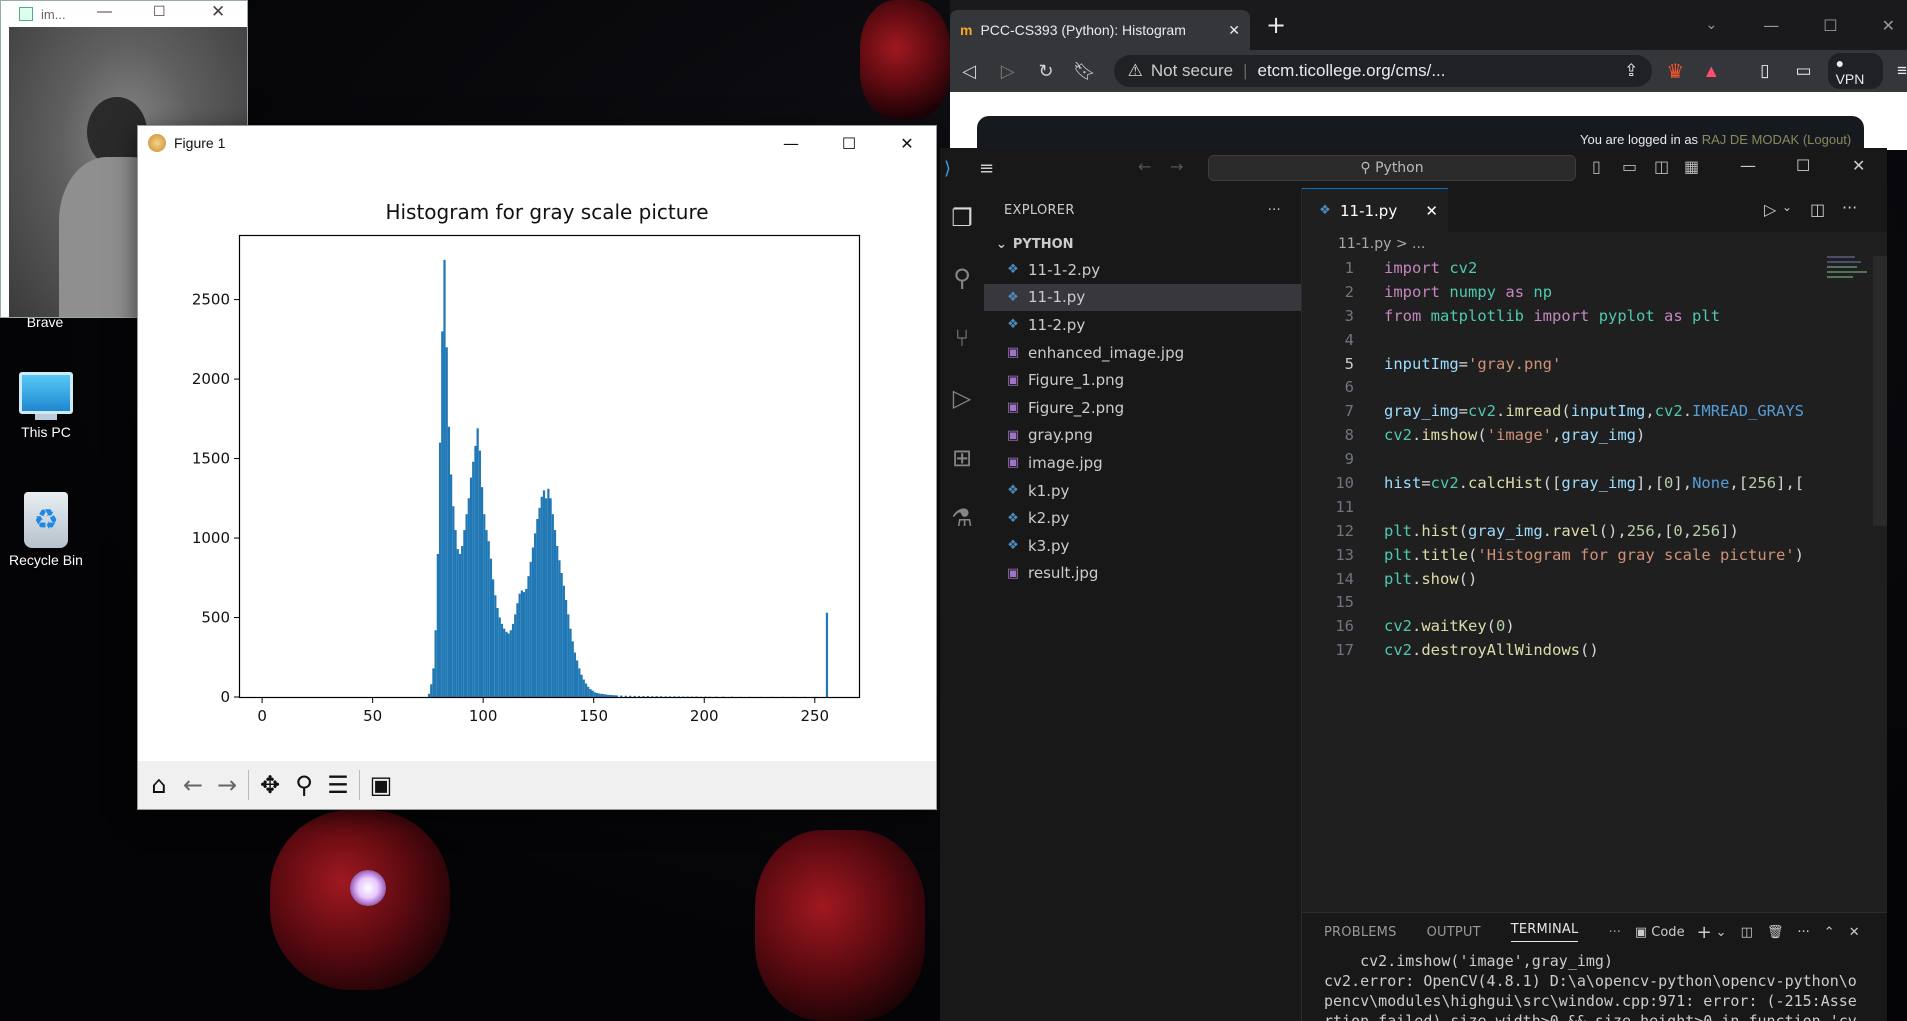 Image resolution: width=1907 pixels, height=1021 pixels. What do you see at coordinates (381, 785) in the screenshot?
I see `save-icon: ▣` at bounding box center [381, 785].